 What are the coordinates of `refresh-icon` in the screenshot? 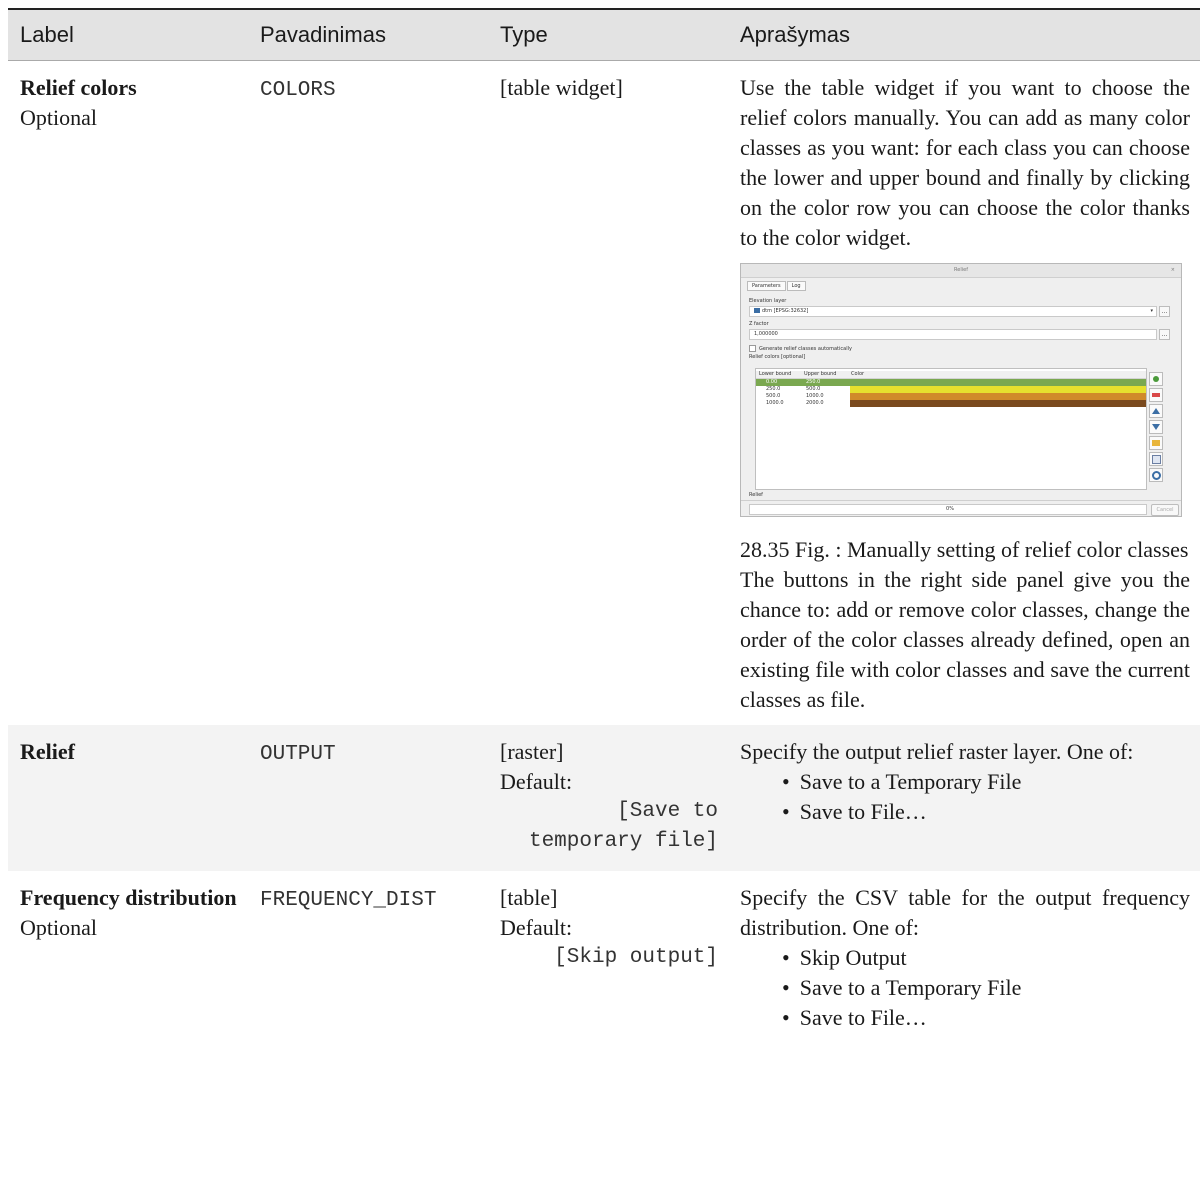 It's located at (1156, 475).